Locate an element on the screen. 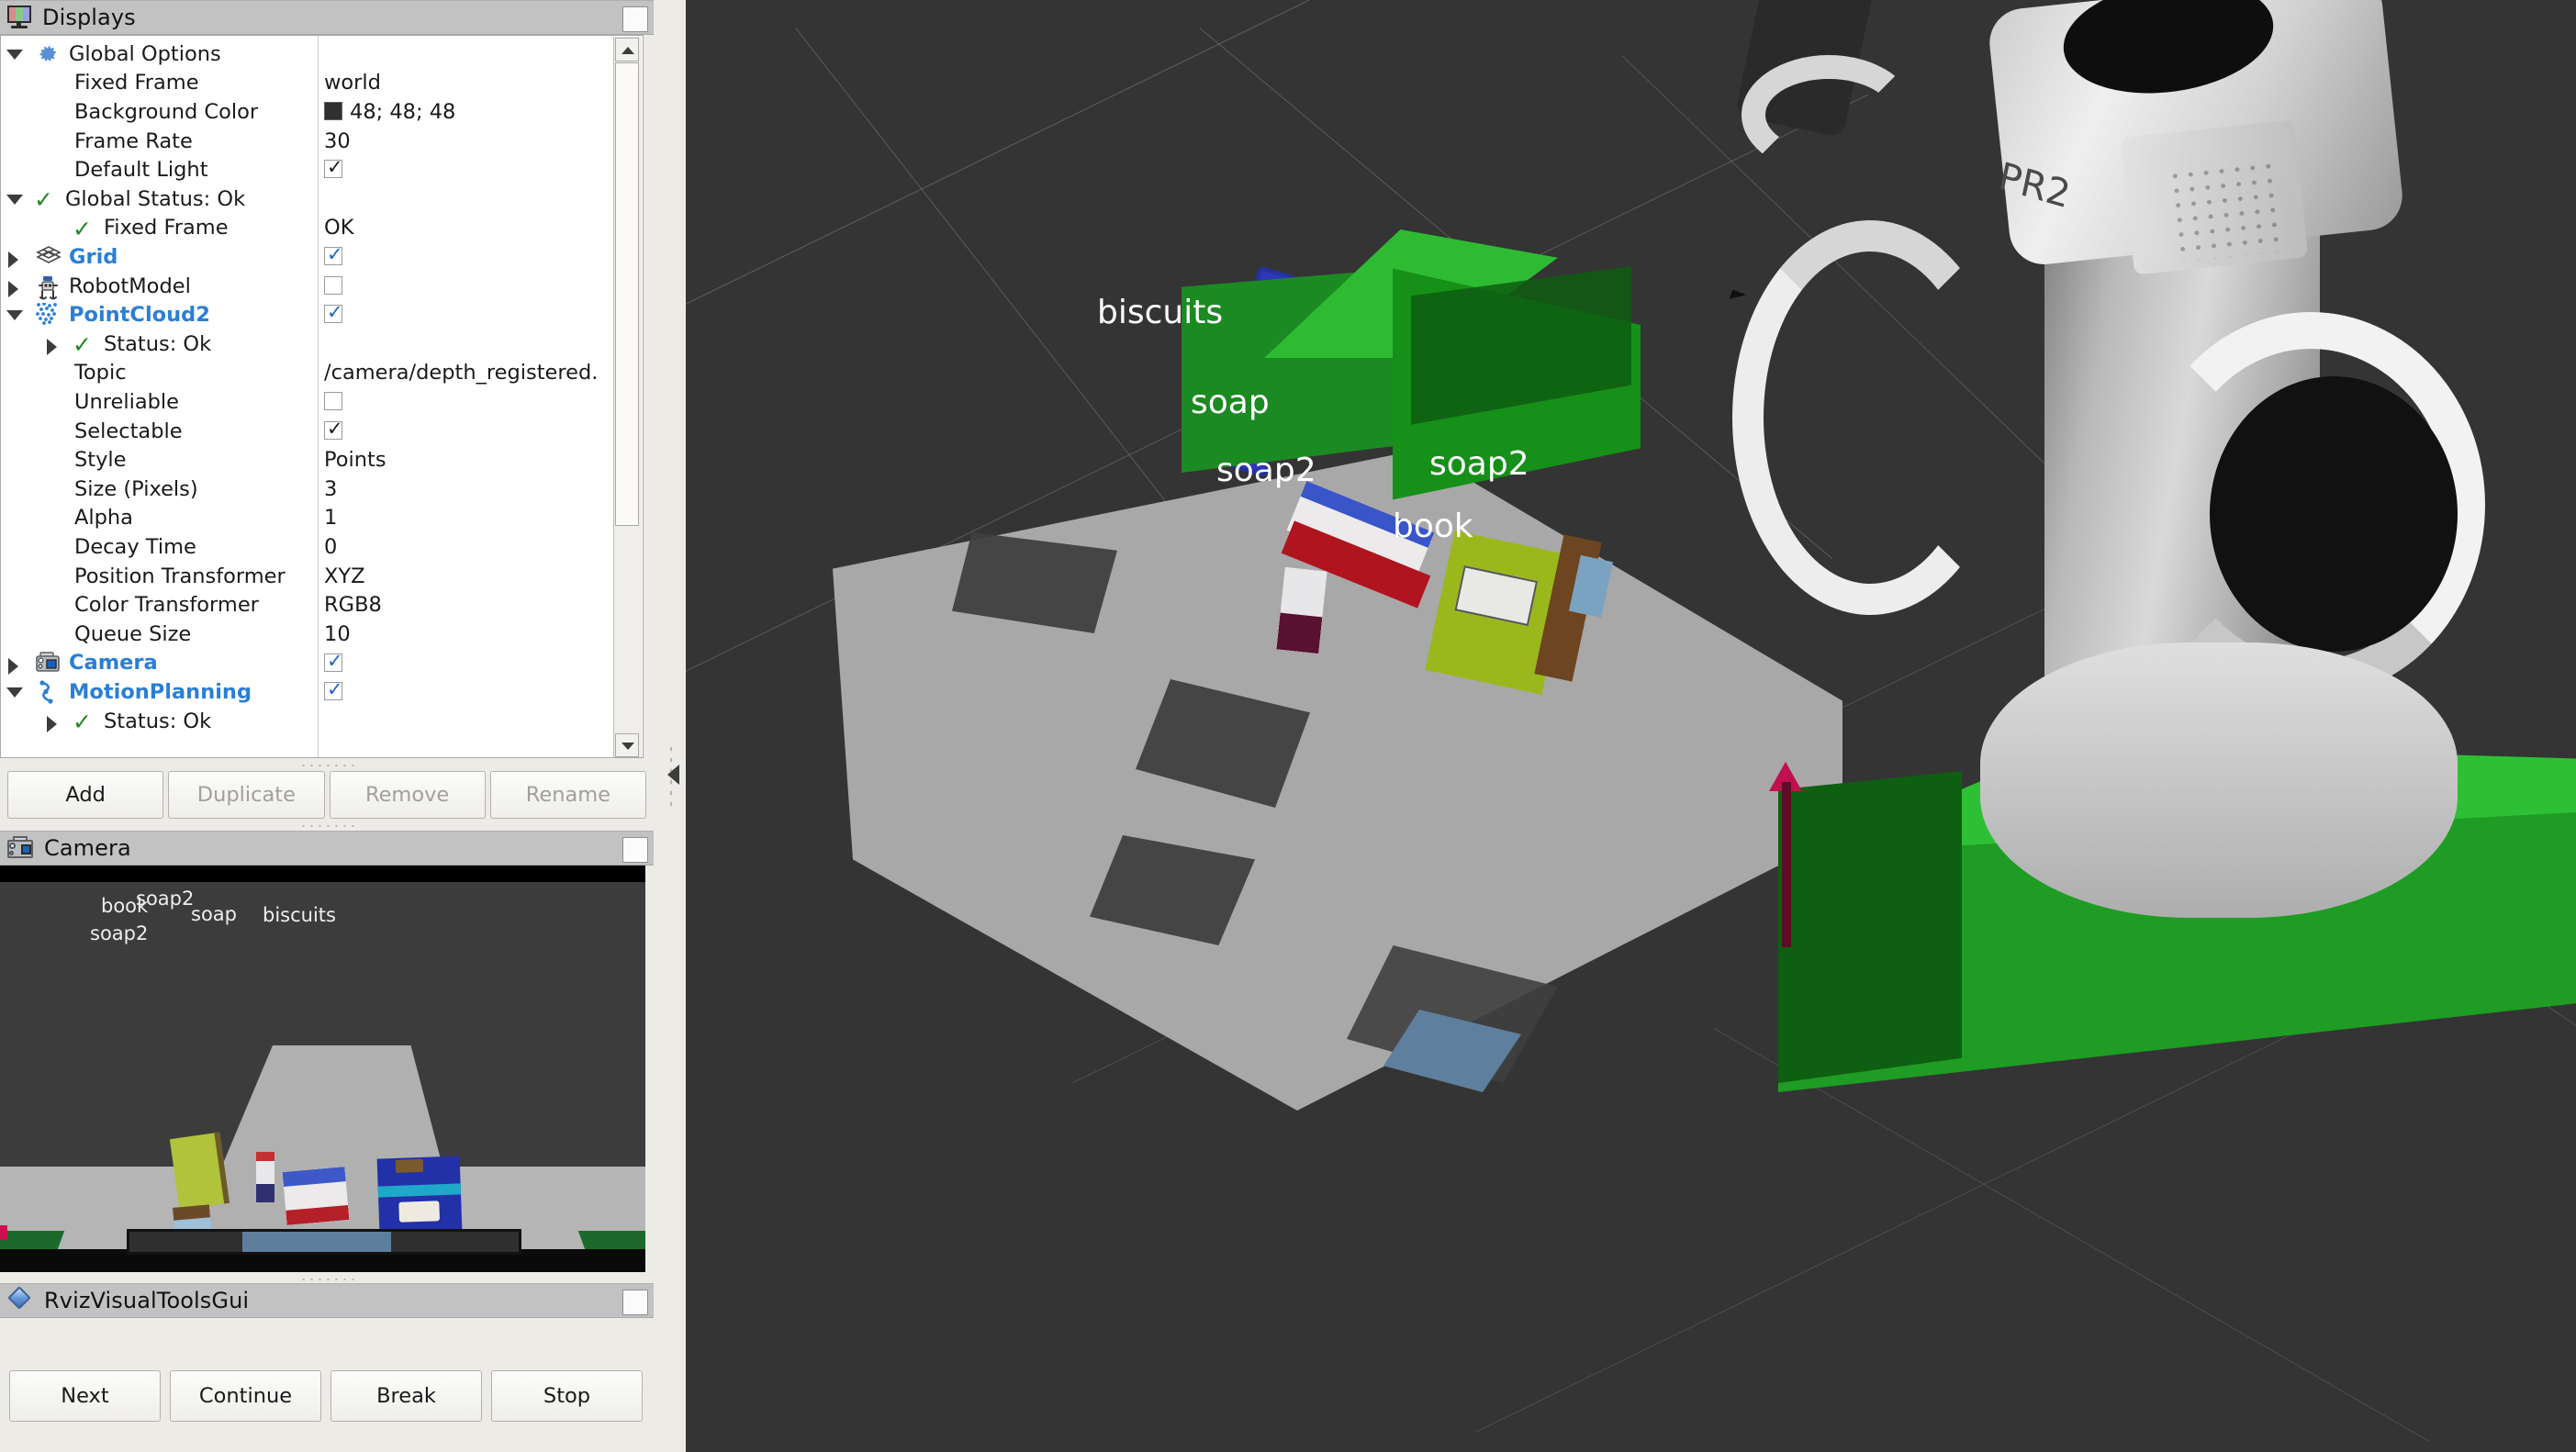  motionplanning-icon is located at coordinates (47, 694).